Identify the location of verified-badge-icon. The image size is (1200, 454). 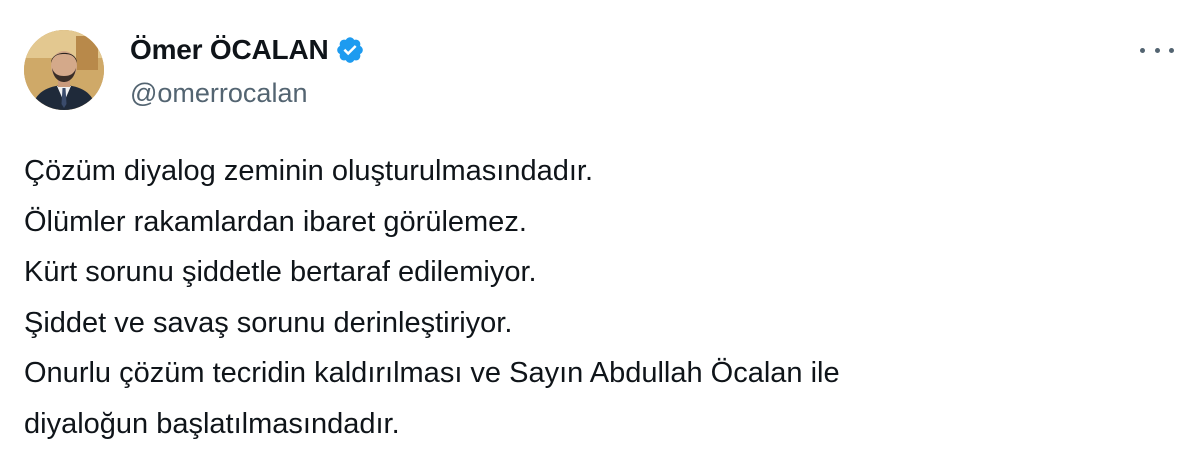
(350, 50).